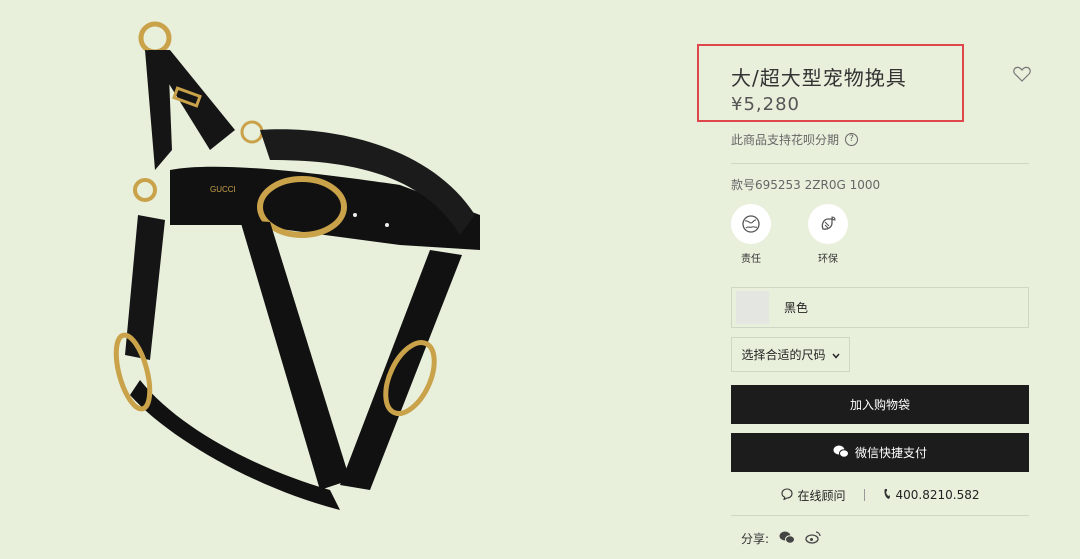 The height and width of the screenshot is (559, 1080). What do you see at coordinates (755, 539) in the screenshot?
I see `share-label: 分享:` at bounding box center [755, 539].